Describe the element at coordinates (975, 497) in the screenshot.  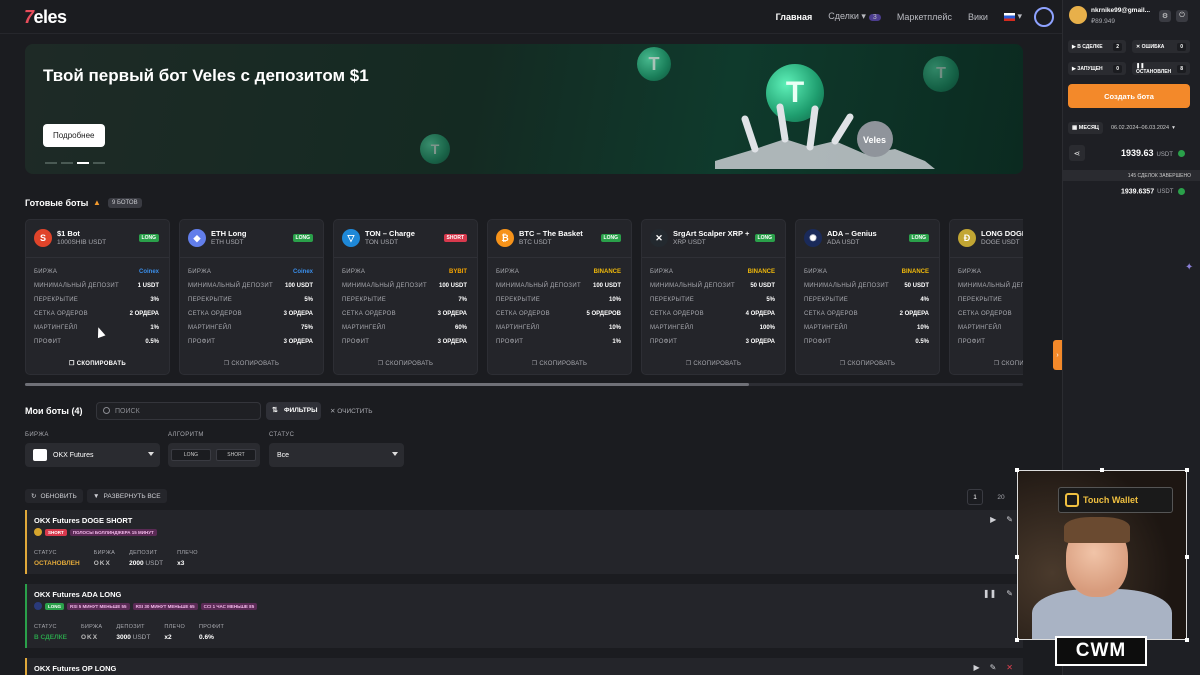
I see `page-button: 1` at that location.